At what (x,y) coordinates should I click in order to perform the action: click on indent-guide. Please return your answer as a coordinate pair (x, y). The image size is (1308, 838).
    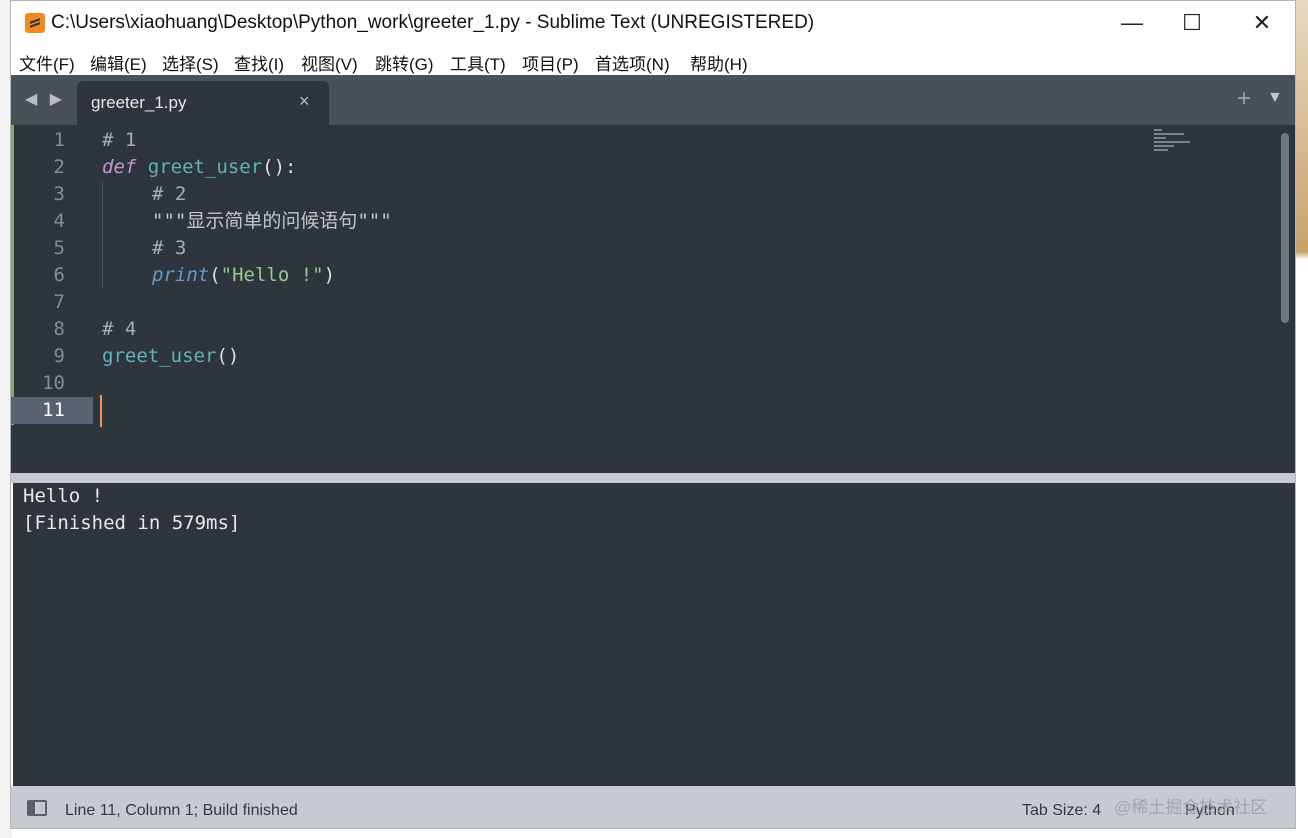
    Looking at the image, I should click on (102, 235).